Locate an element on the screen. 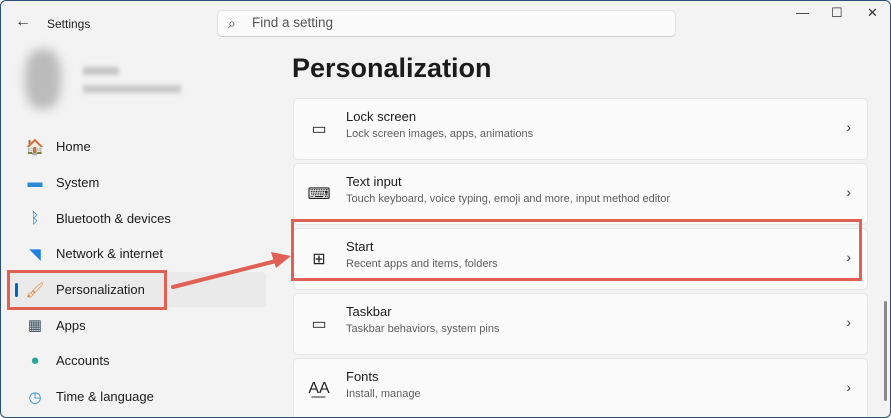 This screenshot has height=418, width=891. fonts-icon: A͟A is located at coordinates (319, 388).